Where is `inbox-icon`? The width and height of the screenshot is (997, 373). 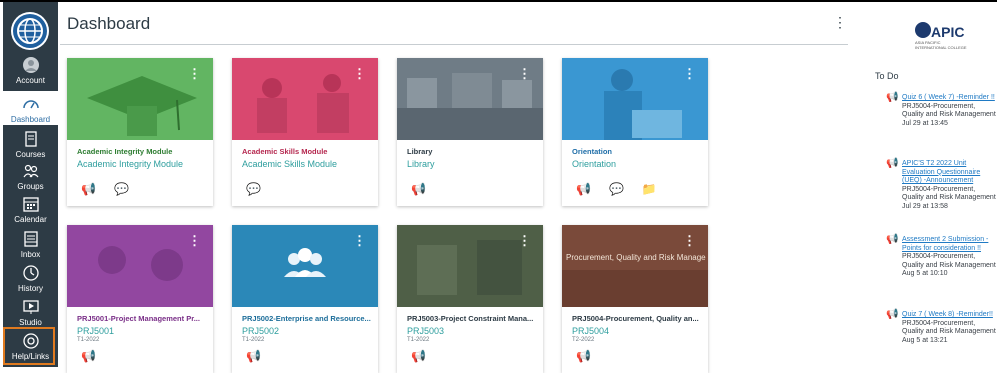 inbox-icon is located at coordinates (30, 239).